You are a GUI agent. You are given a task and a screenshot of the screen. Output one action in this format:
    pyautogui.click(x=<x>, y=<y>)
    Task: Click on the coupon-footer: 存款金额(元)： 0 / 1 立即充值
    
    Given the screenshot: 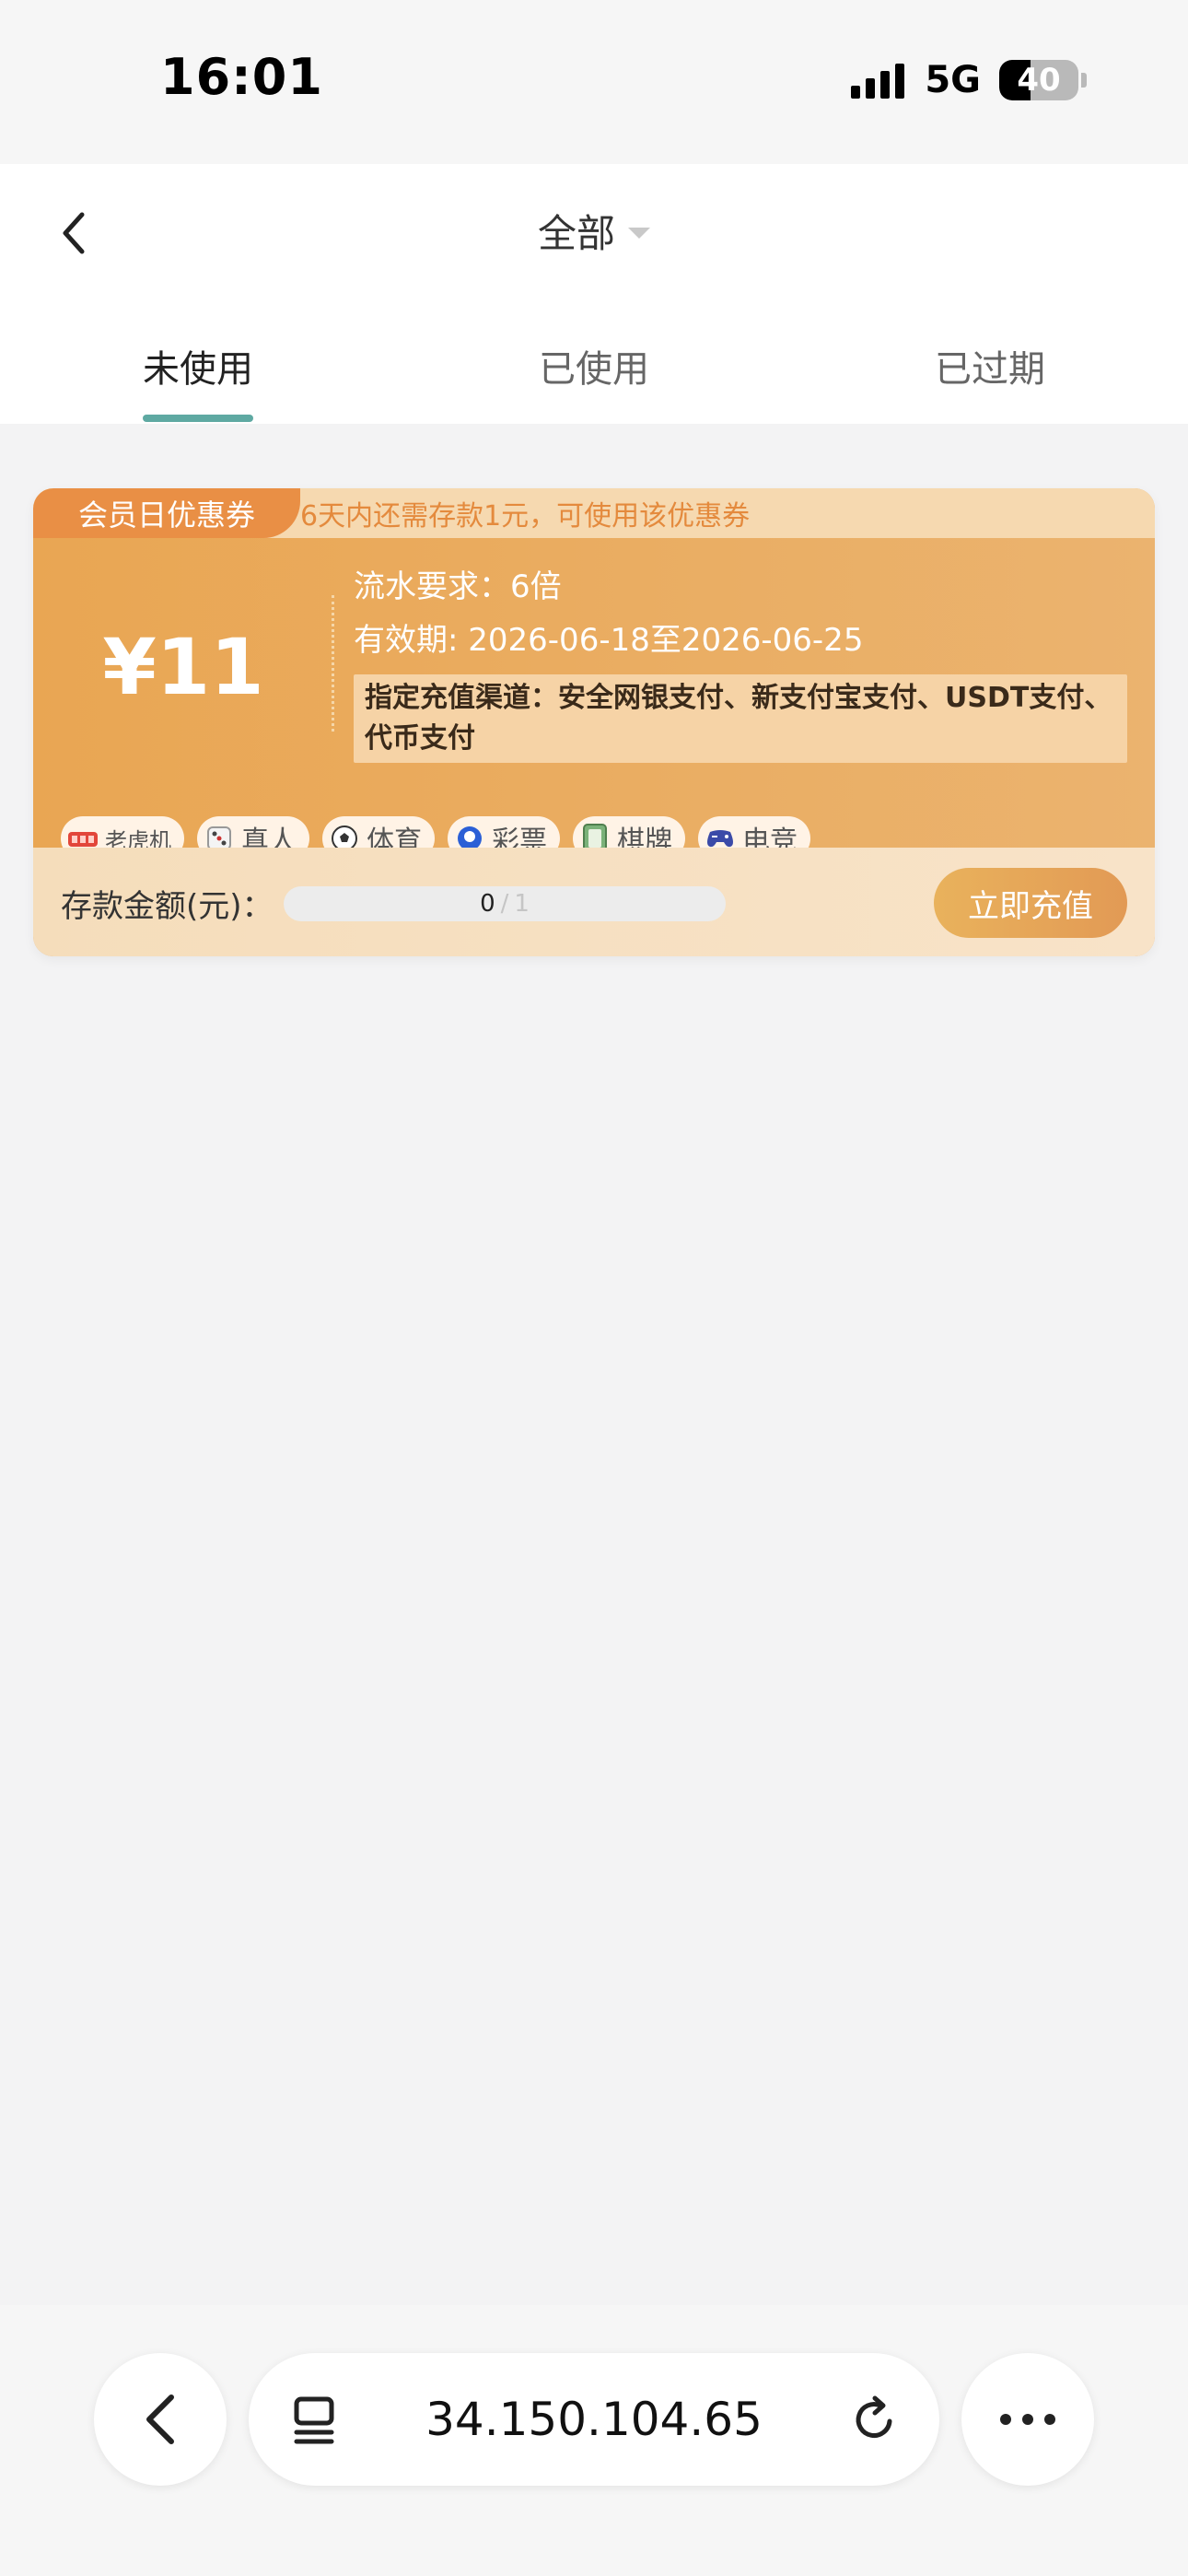 What is the action you would take?
    pyautogui.click(x=594, y=902)
    